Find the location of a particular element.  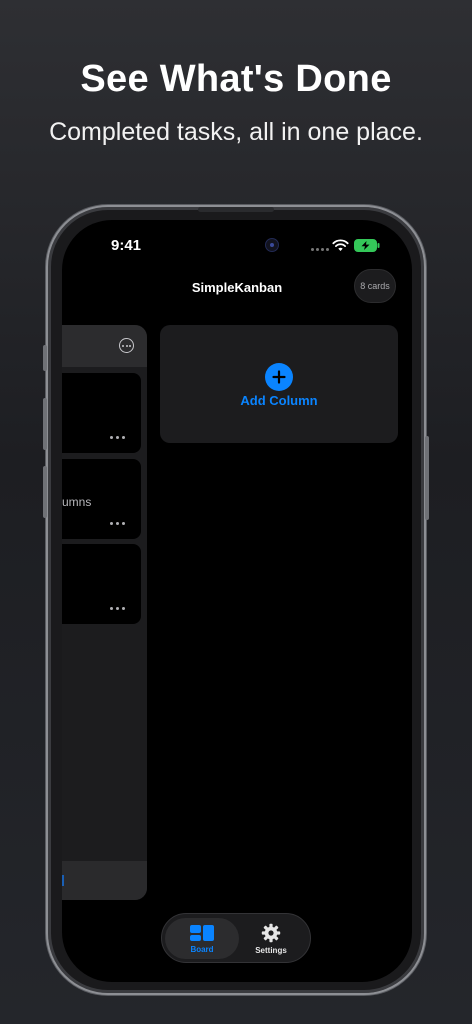

promo-subheadline: Completed tasks, all in one place. is located at coordinates (236, 132).